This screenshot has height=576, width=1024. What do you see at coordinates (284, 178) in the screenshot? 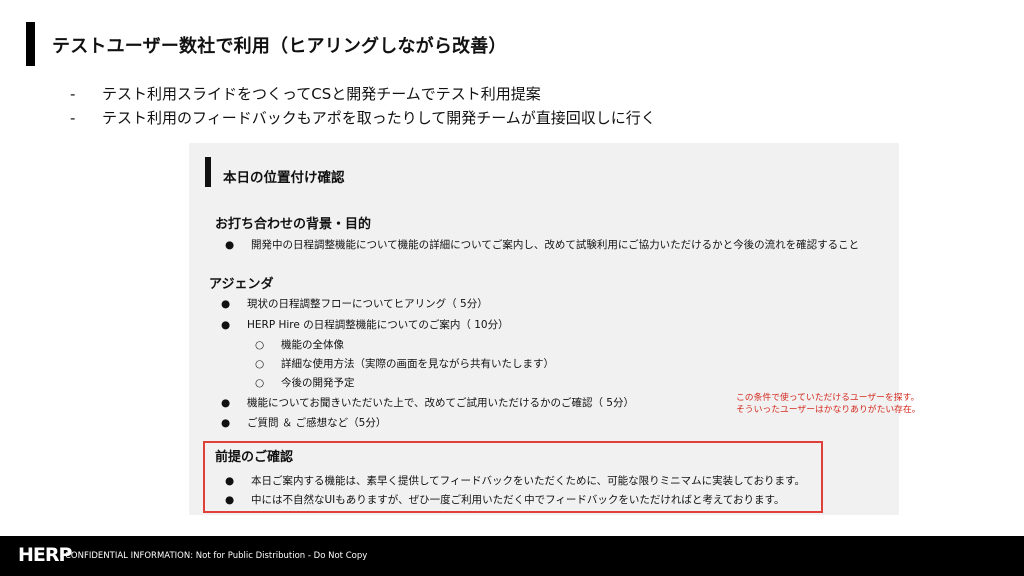
I see `panel-title: 本日の位置付け確認` at bounding box center [284, 178].